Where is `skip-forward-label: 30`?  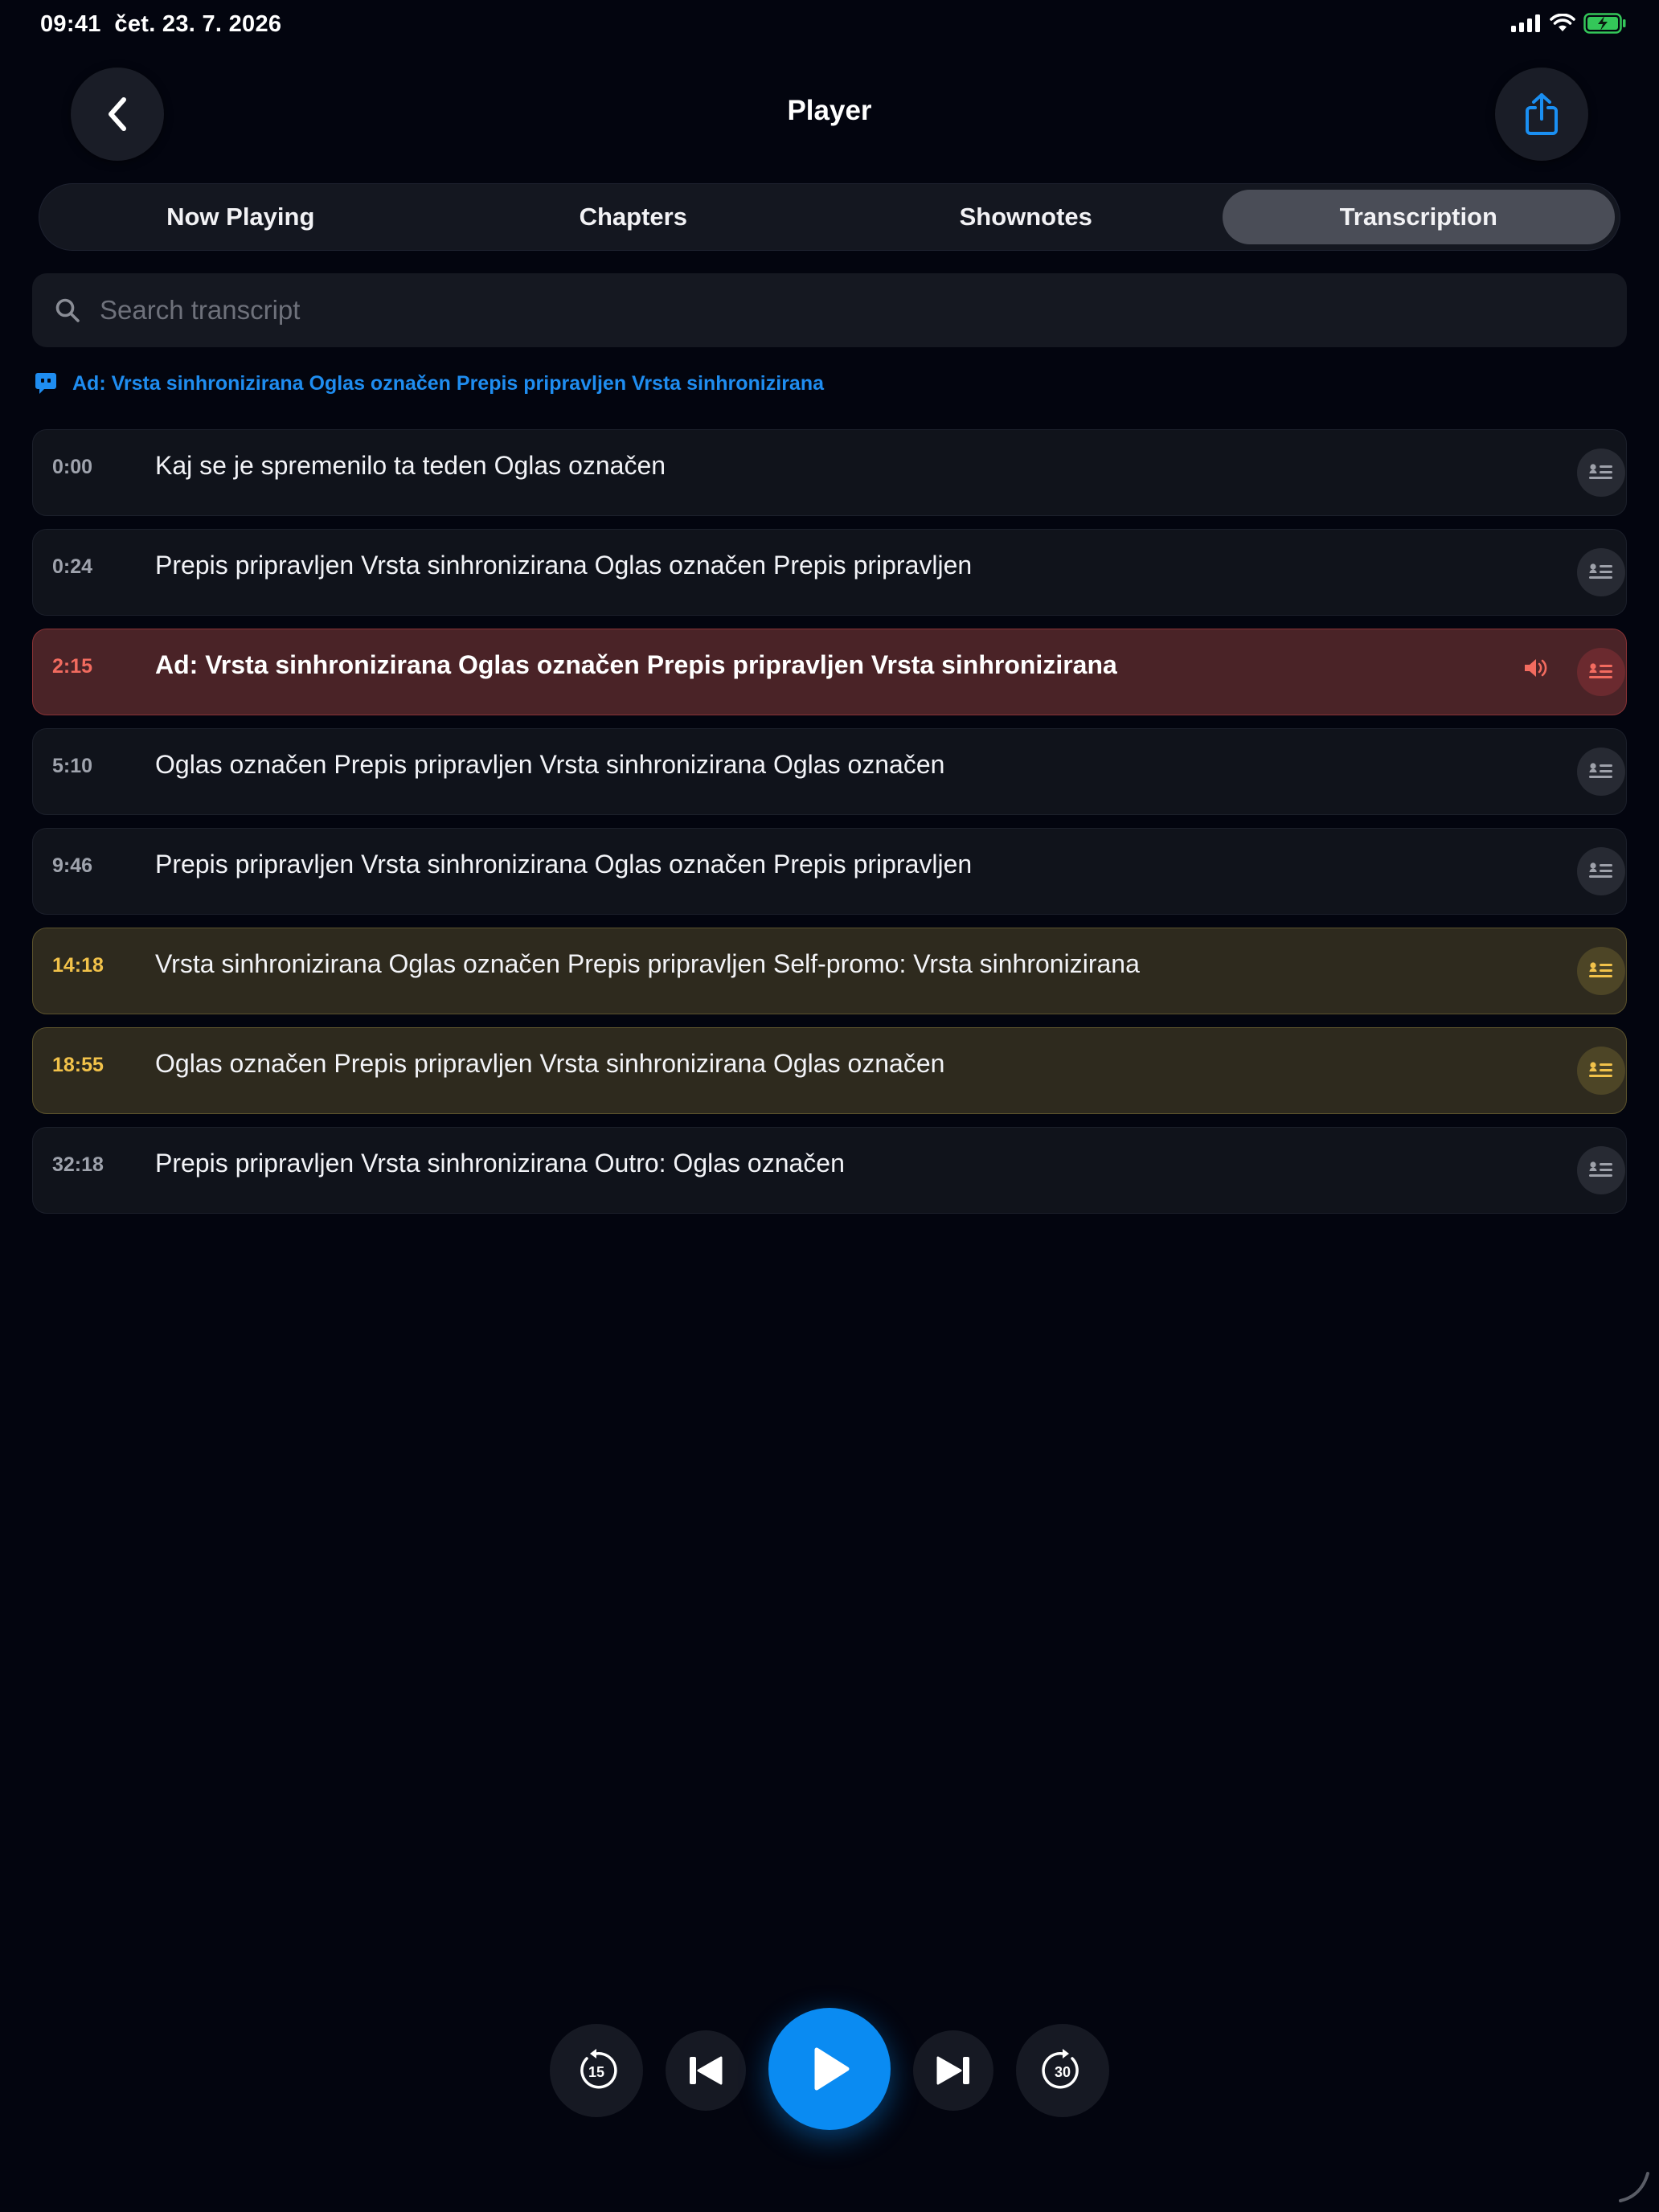 skip-forward-label: 30 is located at coordinates (1063, 2072).